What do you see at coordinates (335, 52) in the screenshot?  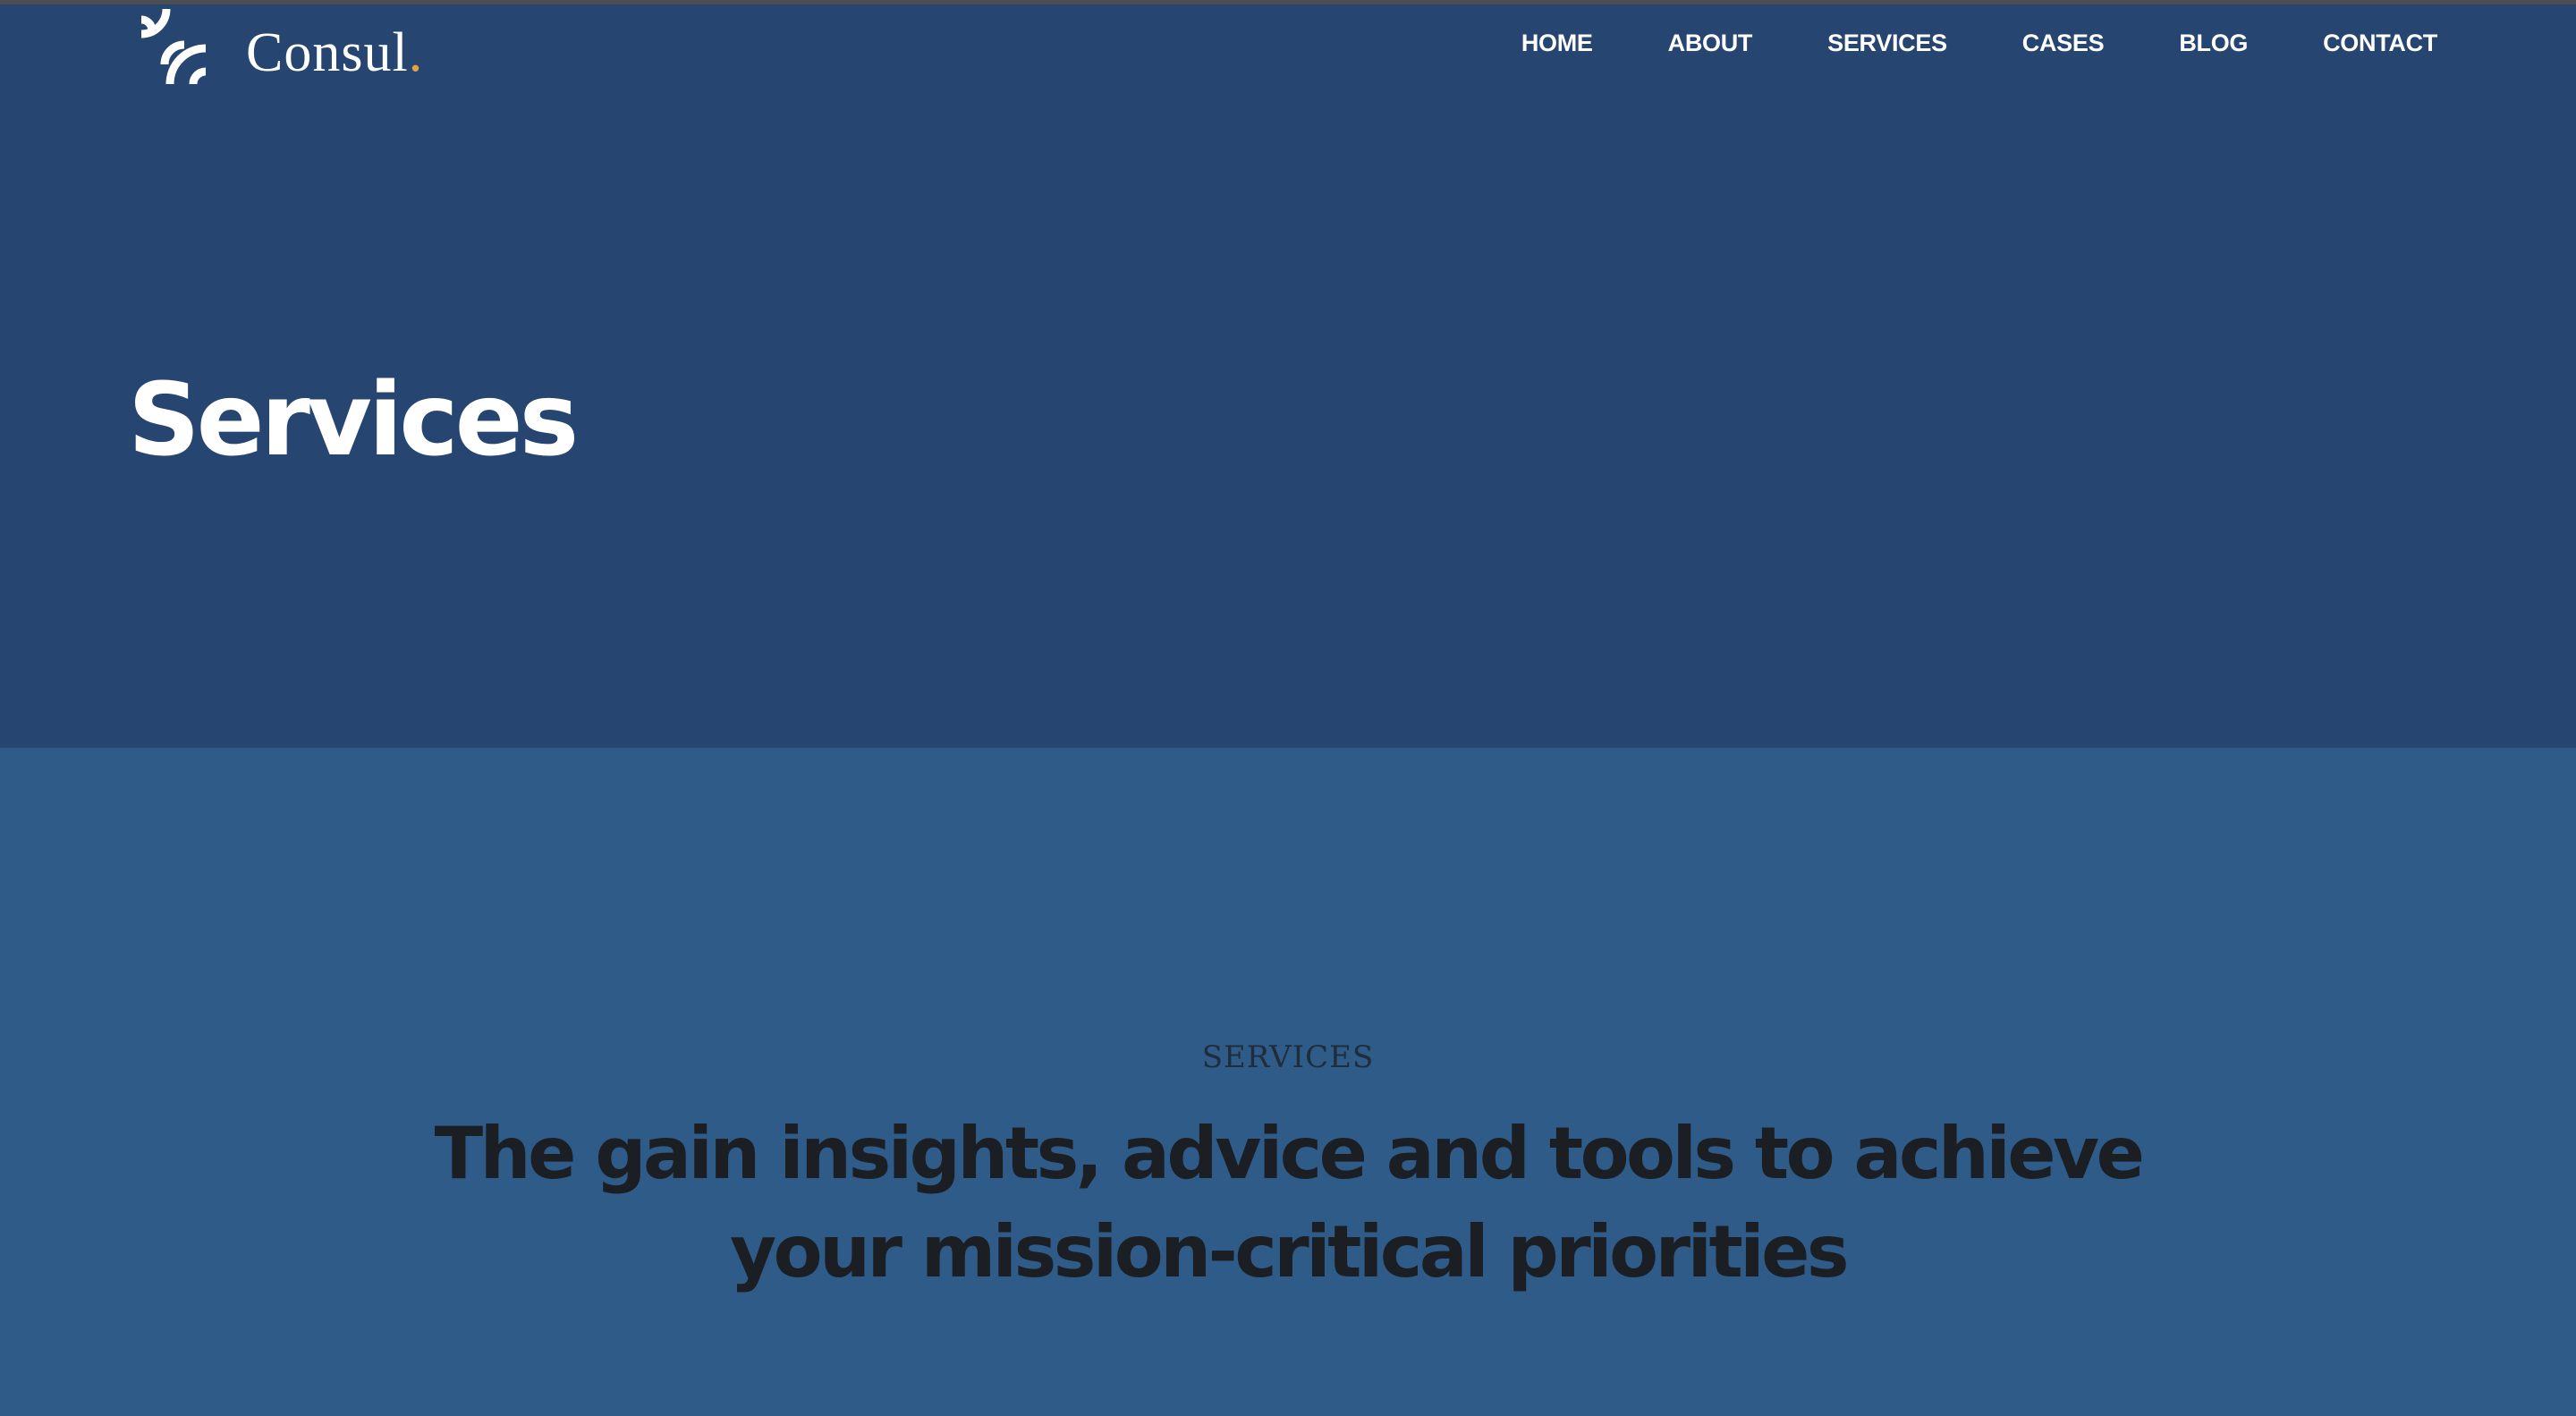 I see `brand-name: Consul.` at bounding box center [335, 52].